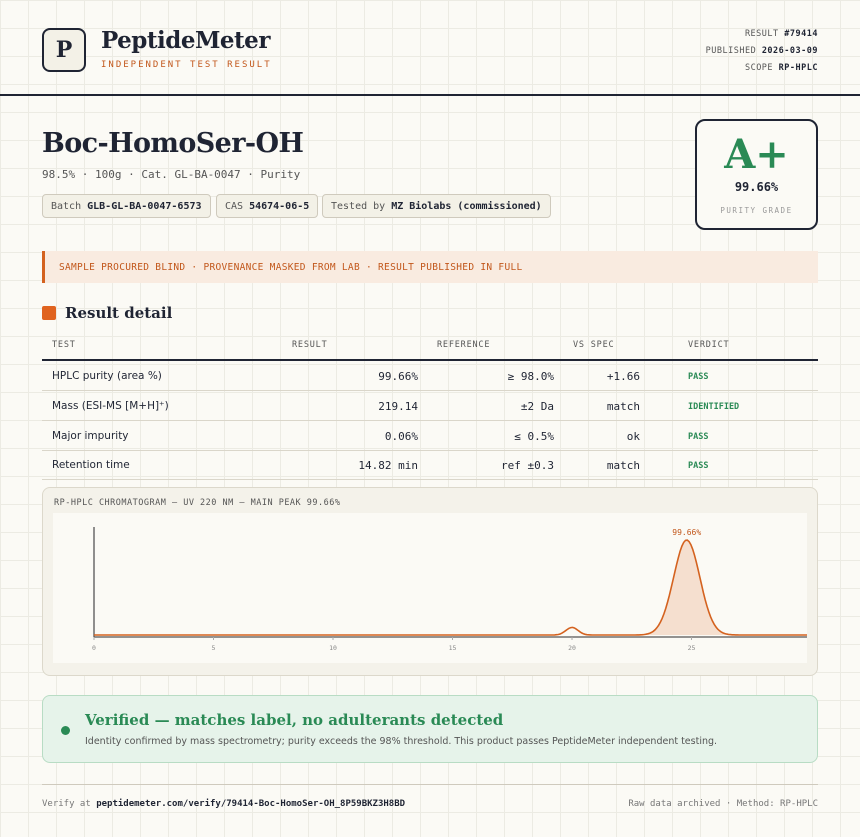 The height and width of the screenshot is (837, 860). What do you see at coordinates (64, 50) in the screenshot?
I see `brand-logo: P` at bounding box center [64, 50].